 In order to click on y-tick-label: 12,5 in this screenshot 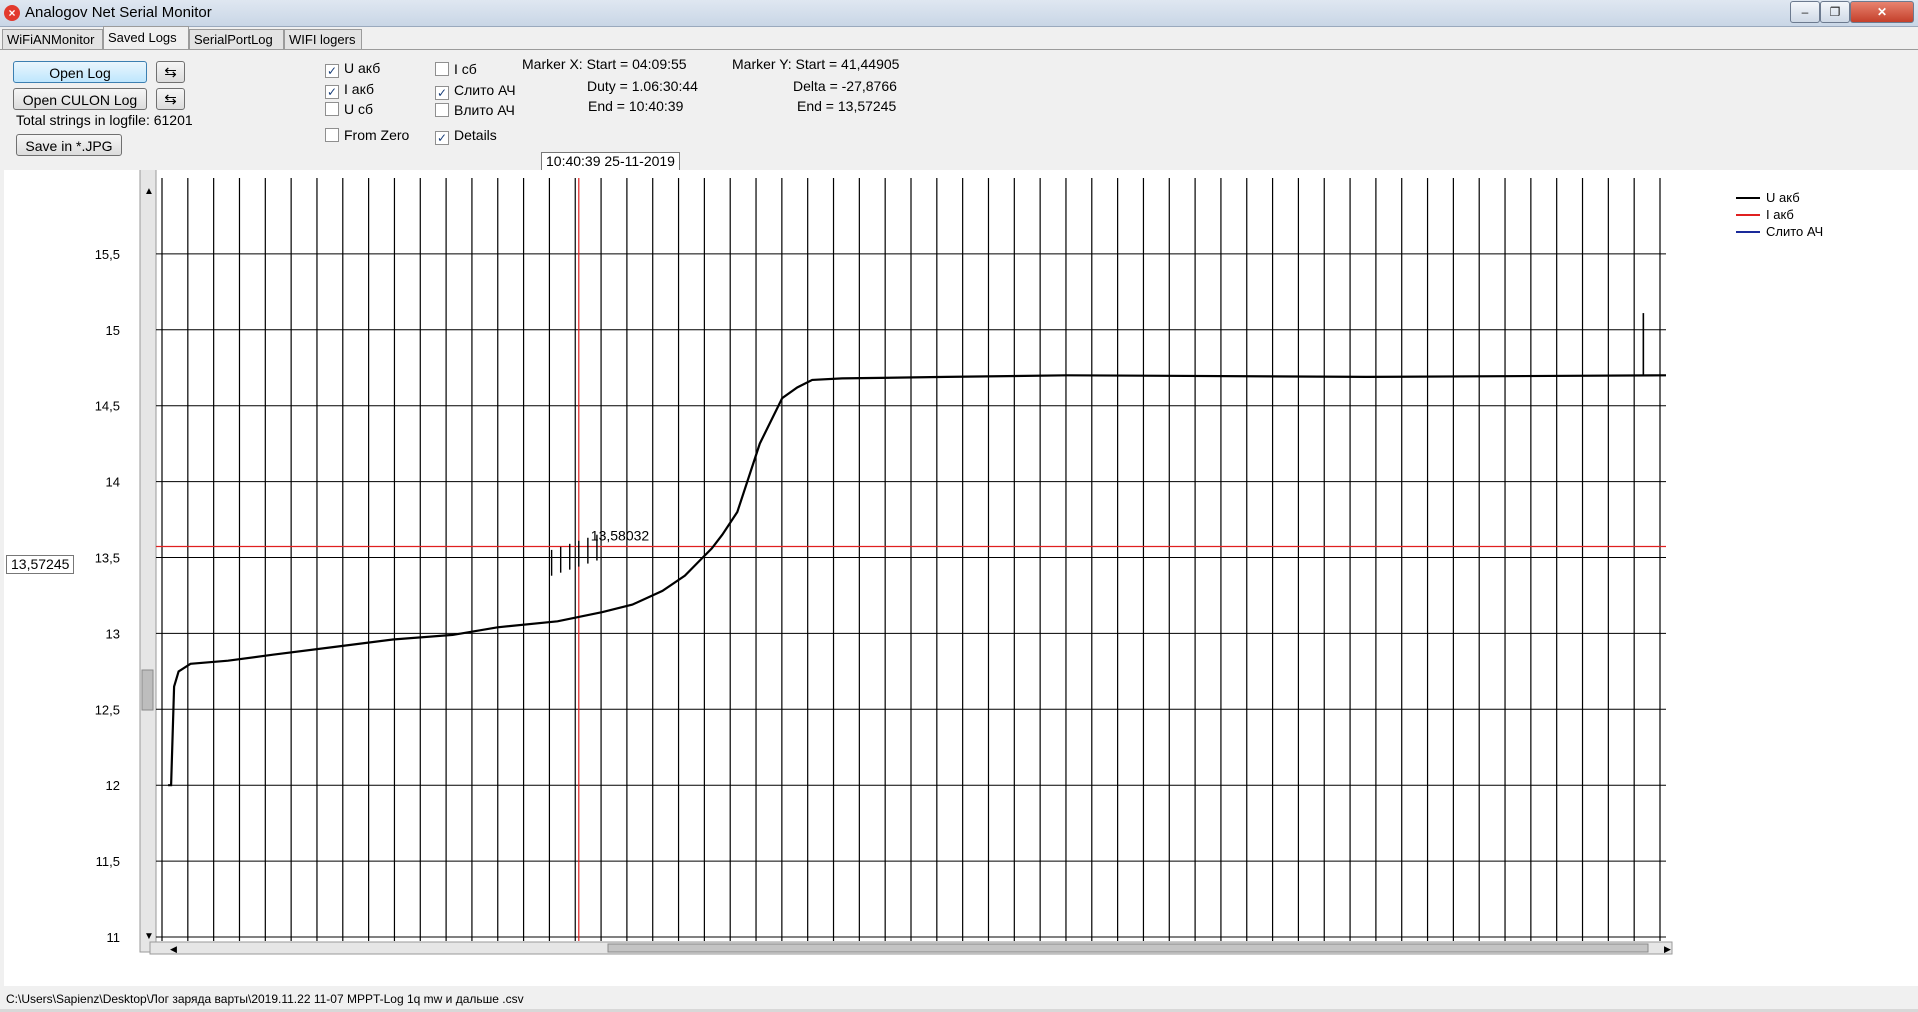, I will do `click(107, 709)`.